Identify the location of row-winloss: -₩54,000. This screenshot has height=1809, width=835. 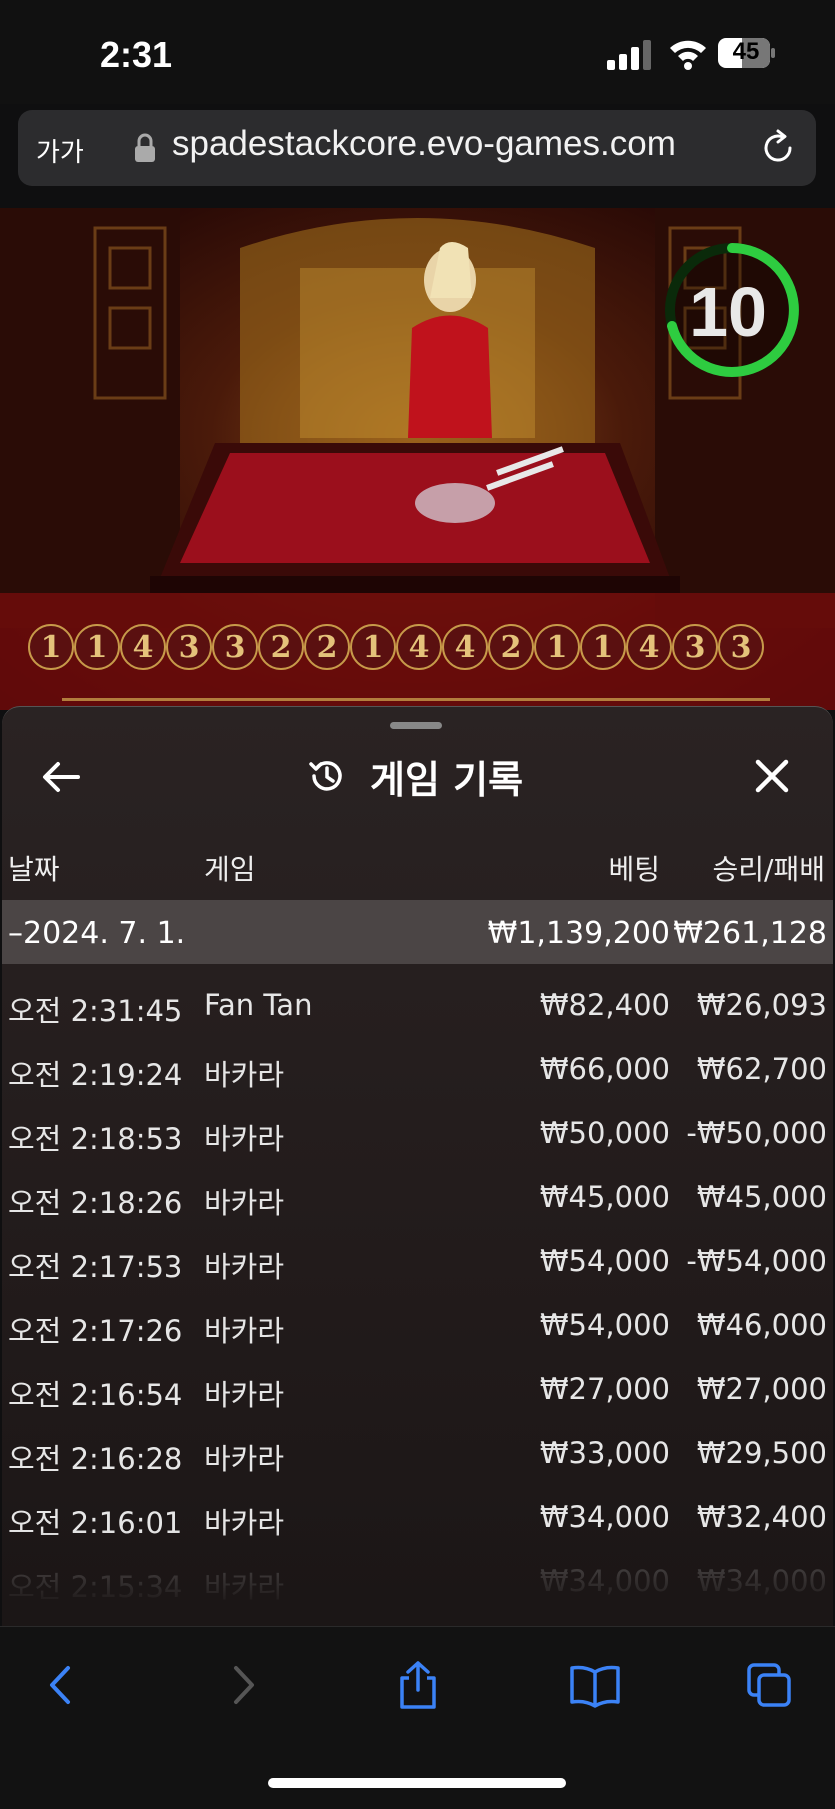
(756, 1261).